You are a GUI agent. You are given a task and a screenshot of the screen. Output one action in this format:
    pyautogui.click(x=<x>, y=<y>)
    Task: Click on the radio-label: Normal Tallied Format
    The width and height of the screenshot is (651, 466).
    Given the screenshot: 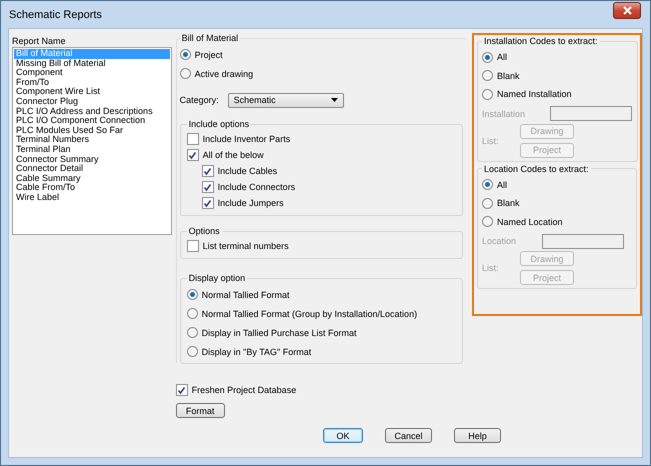 What is the action you would take?
    pyautogui.click(x=246, y=295)
    